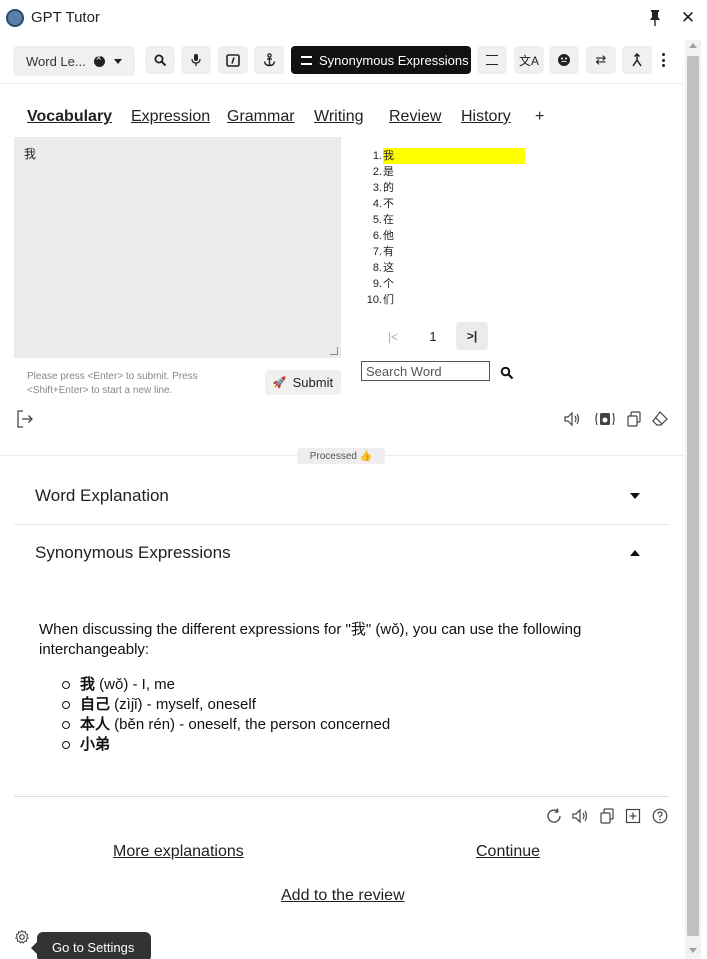  What do you see at coordinates (95, 704) in the screenshot?
I see `synonym-term: 自己` at bounding box center [95, 704].